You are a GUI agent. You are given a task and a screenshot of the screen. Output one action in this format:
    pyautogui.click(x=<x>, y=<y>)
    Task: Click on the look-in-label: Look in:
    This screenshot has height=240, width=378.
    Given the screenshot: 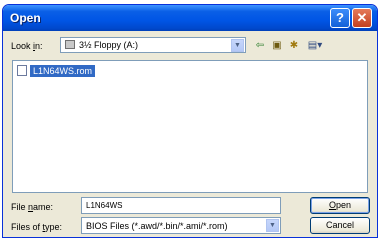 What is the action you would take?
    pyautogui.click(x=27, y=46)
    